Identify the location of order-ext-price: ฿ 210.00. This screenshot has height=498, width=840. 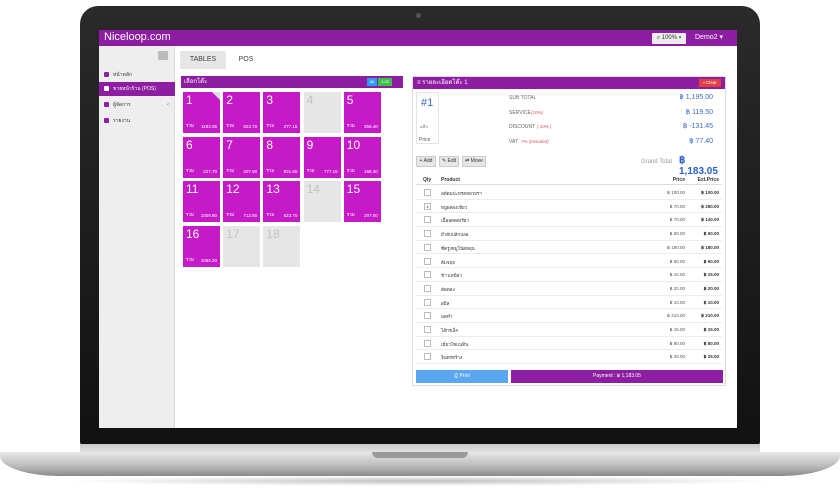
(710, 316).